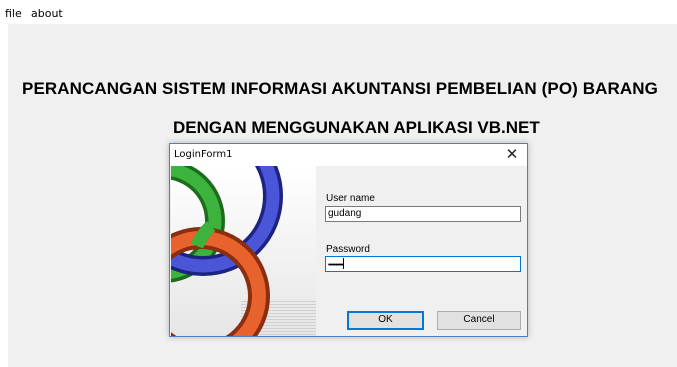  I want to click on password-label: Password, so click(348, 249).